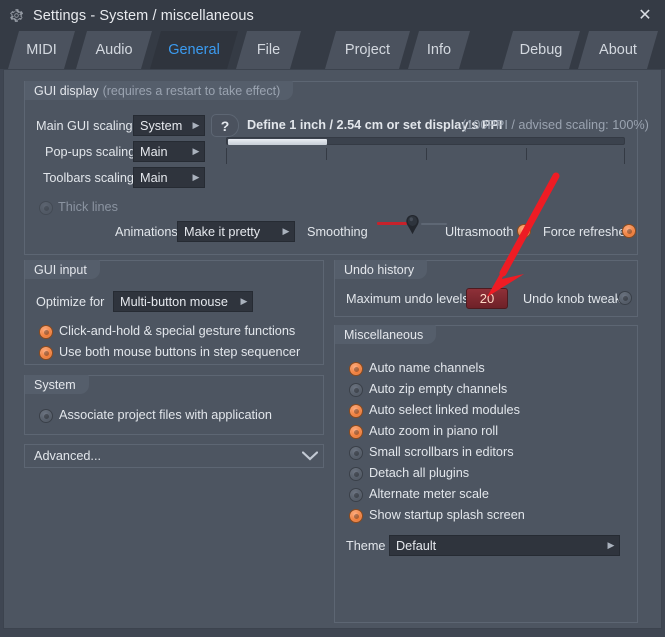 This screenshot has width=665, height=637. I want to click on tab-general: General, so click(194, 50).